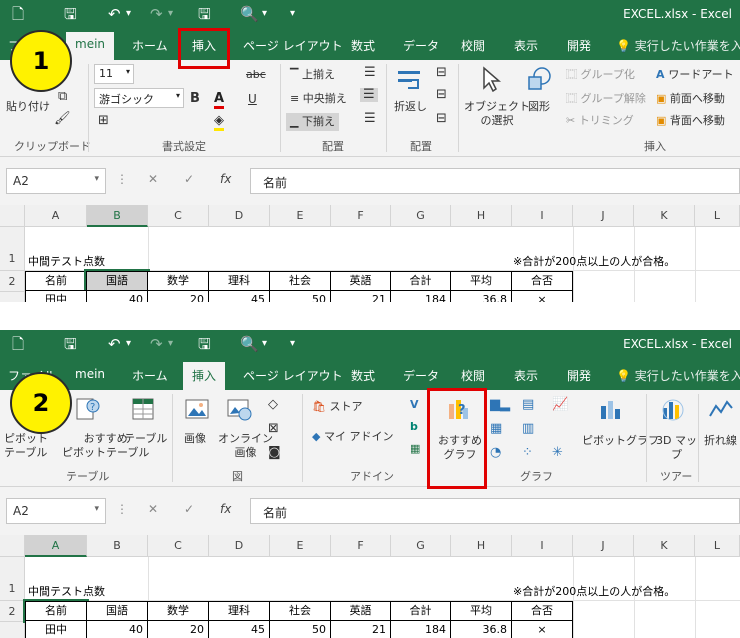  Describe the element at coordinates (245, 446) in the screenshot. I see `online-pictures-button: オンライン 画像` at that location.